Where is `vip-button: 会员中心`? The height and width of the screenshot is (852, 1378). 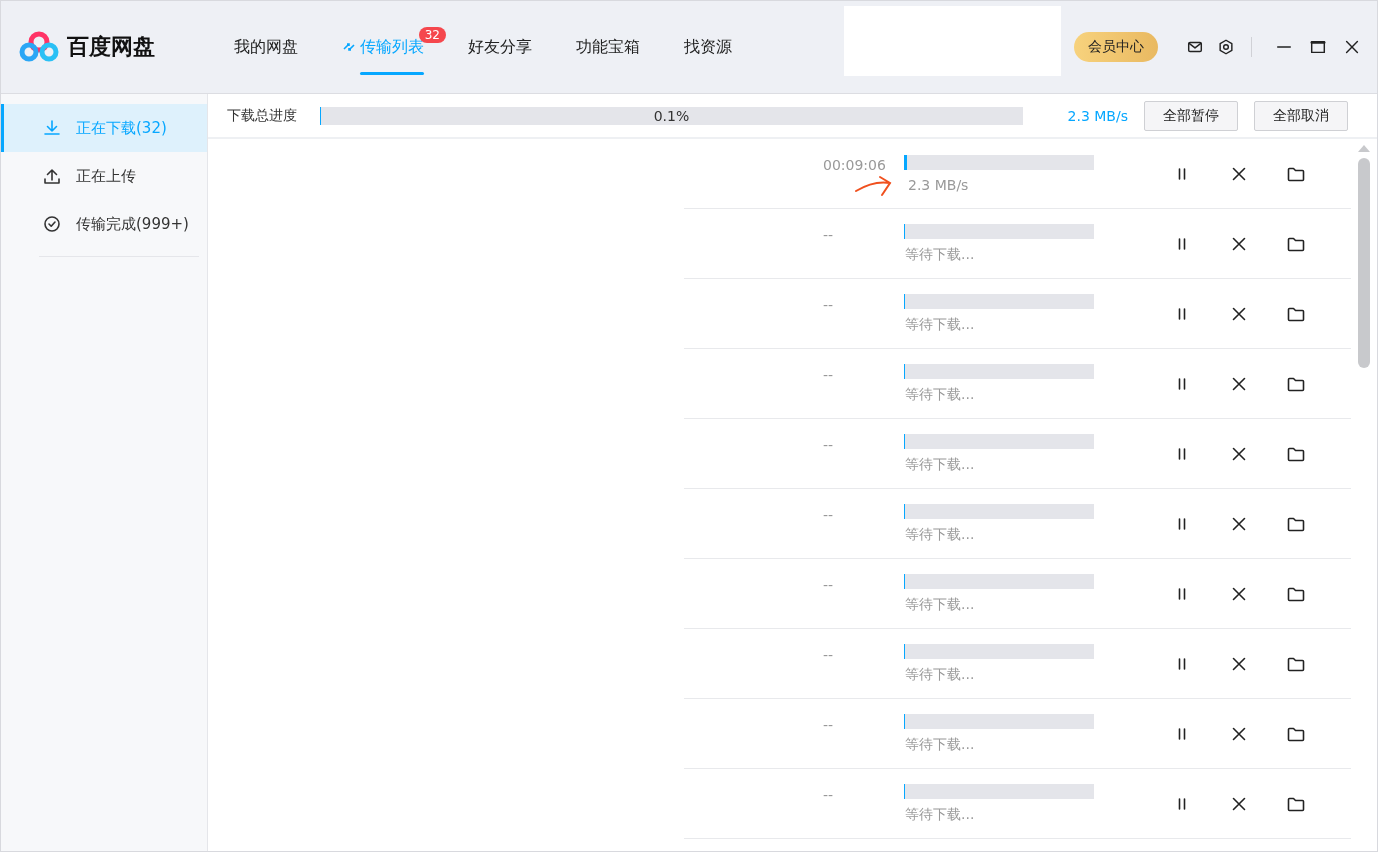 vip-button: 会员中心 is located at coordinates (1116, 47).